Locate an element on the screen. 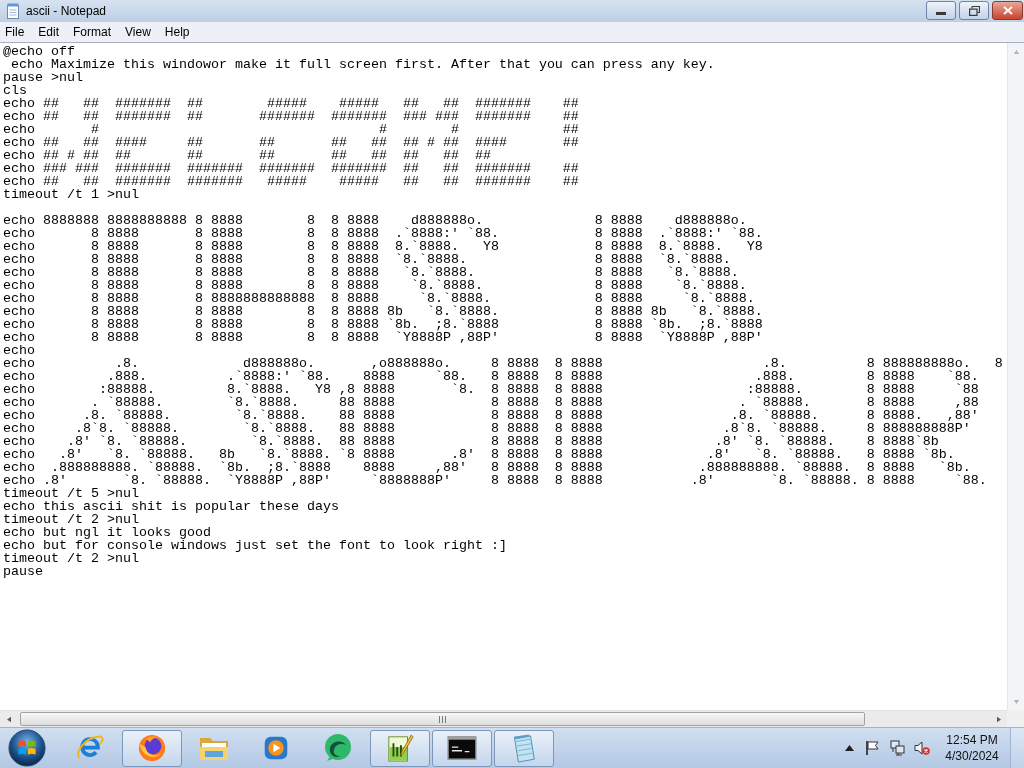  terminal-icon is located at coordinates (462, 748).